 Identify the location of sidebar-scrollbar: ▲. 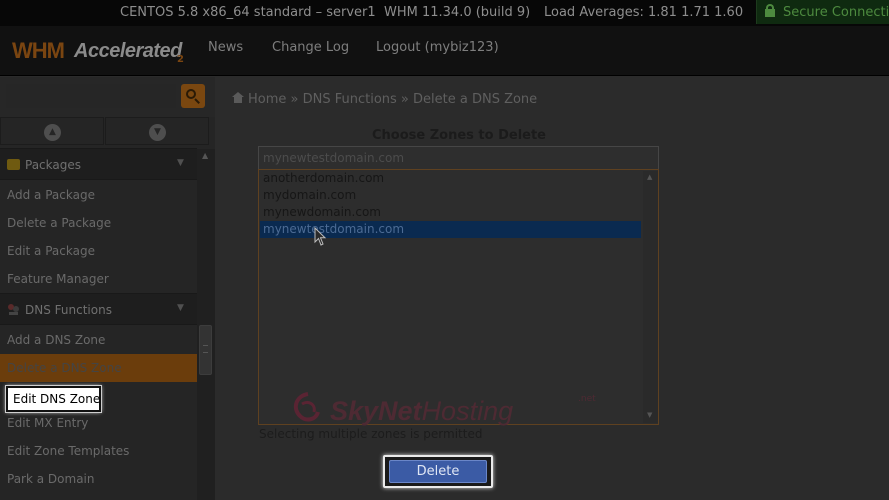
(206, 324).